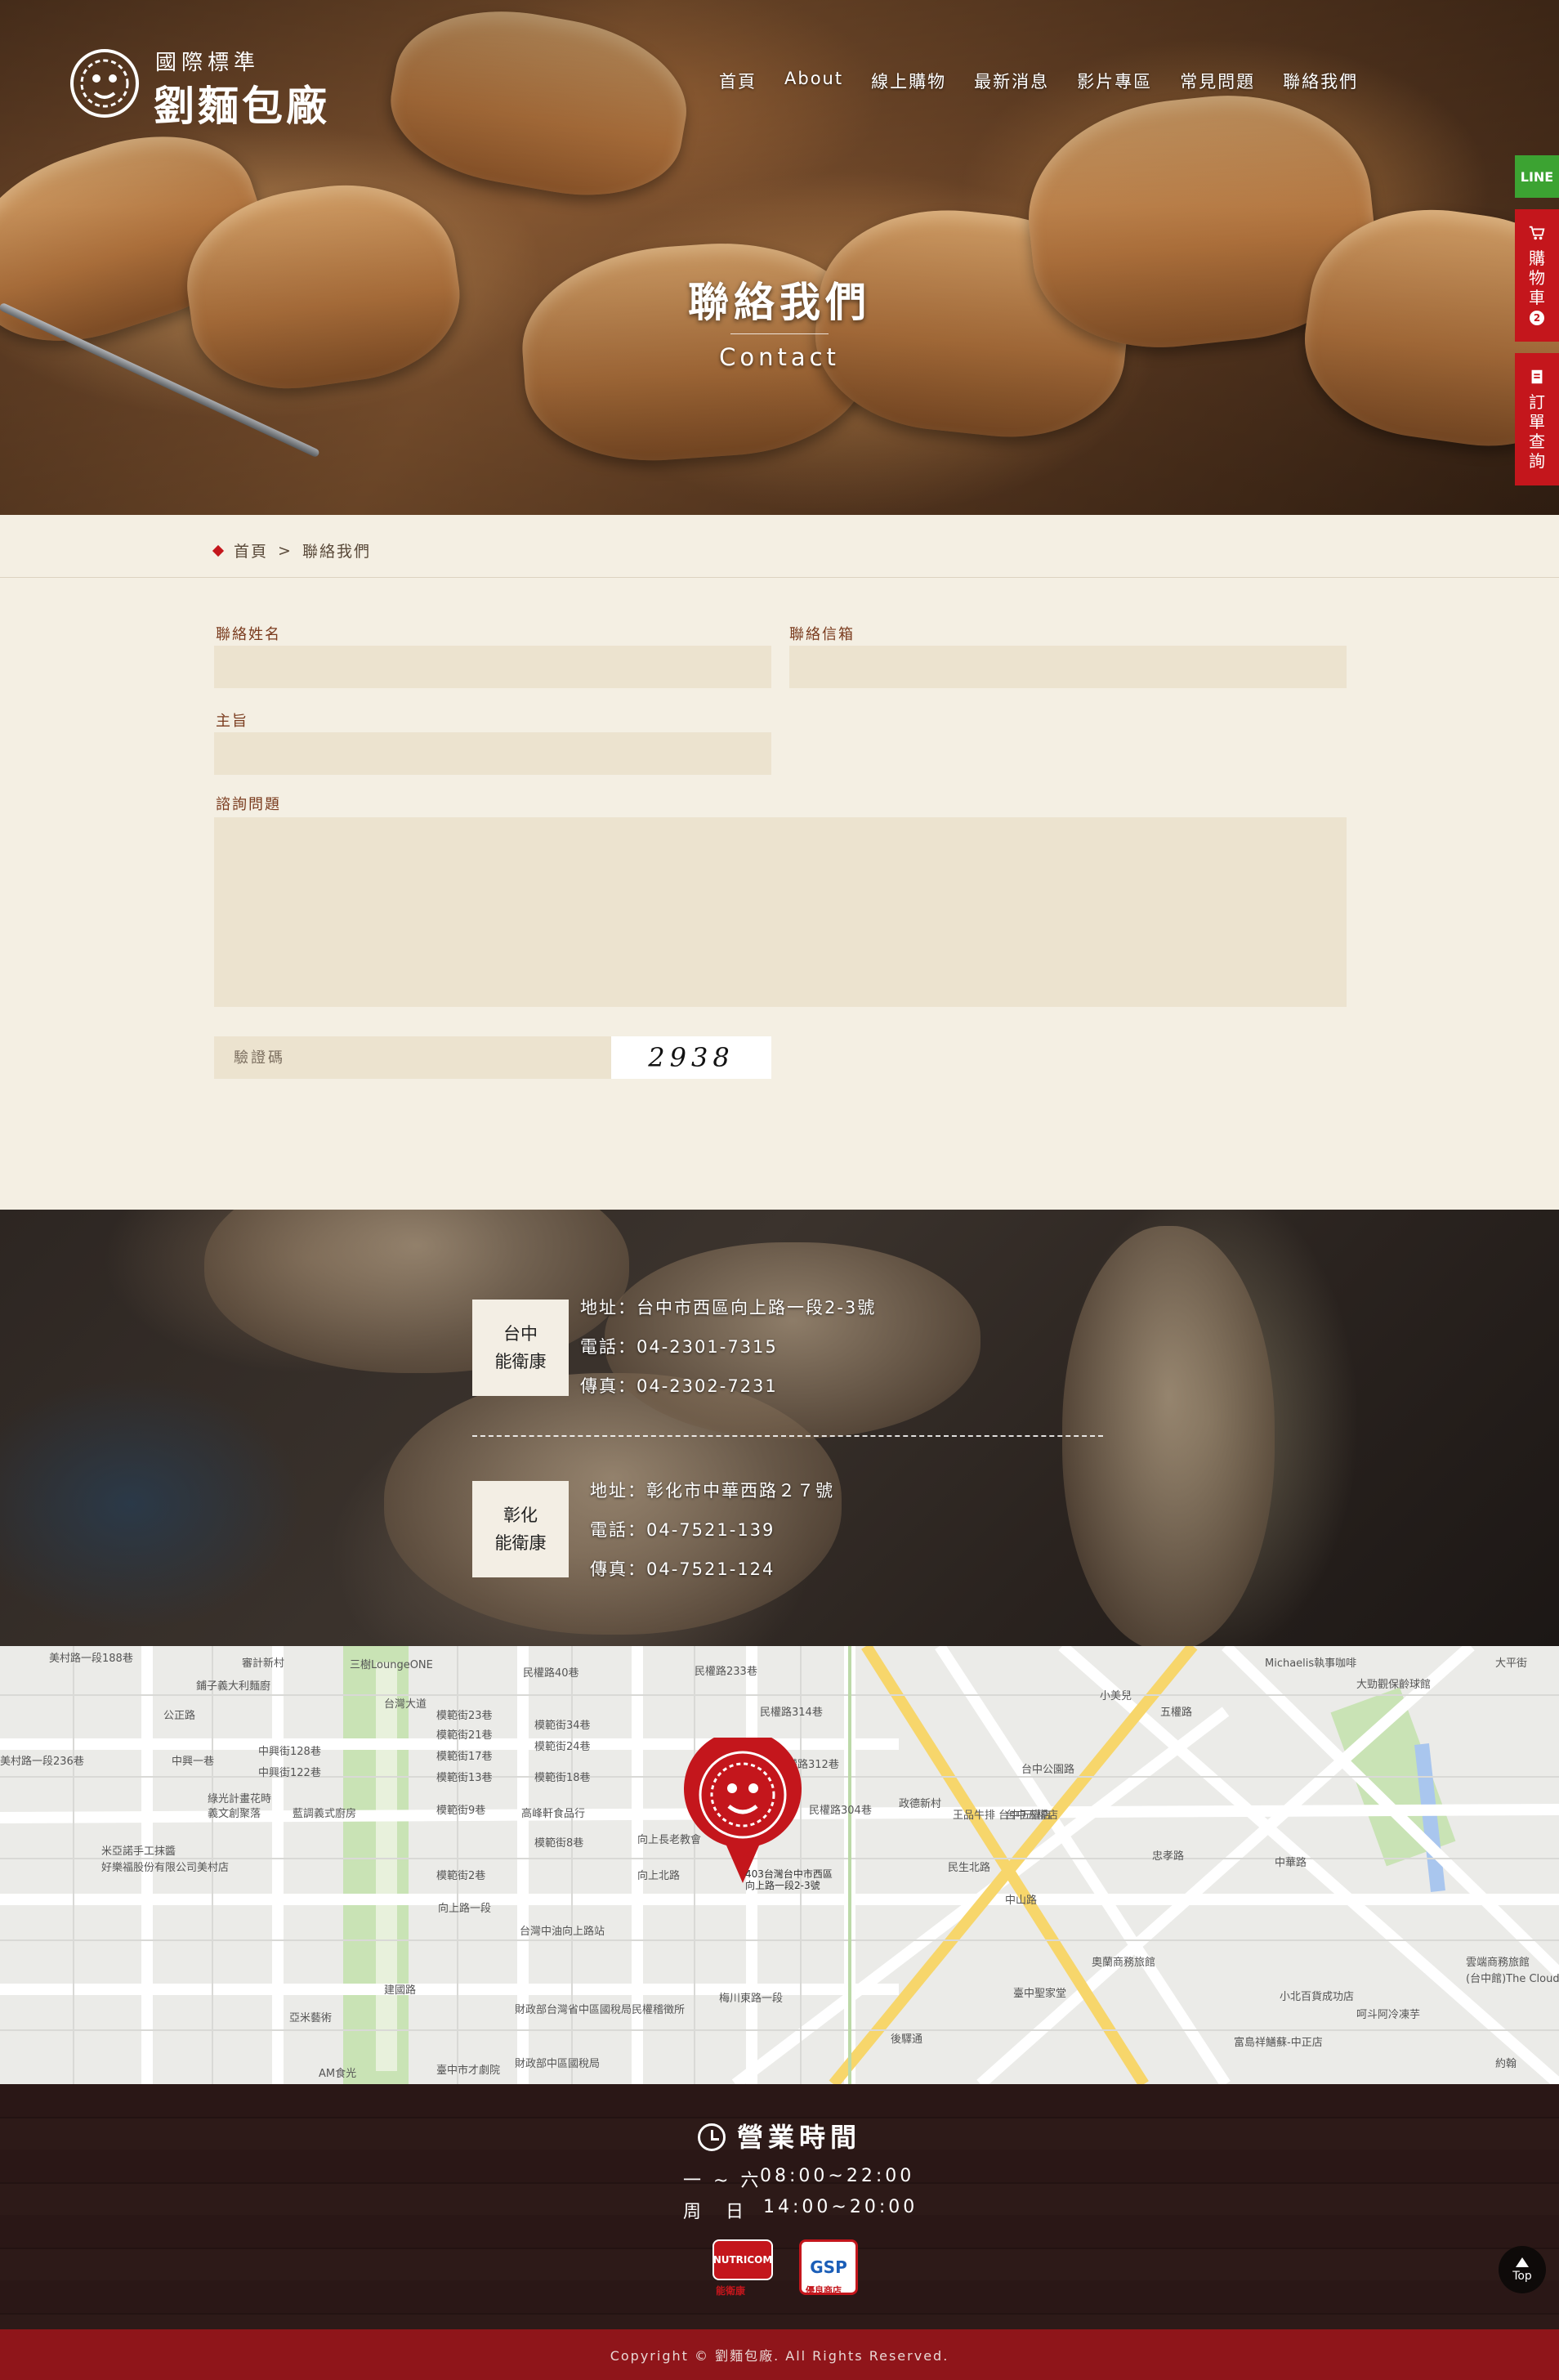  I want to click on nav-item-contact: 聯絡我們, so click(1320, 81).